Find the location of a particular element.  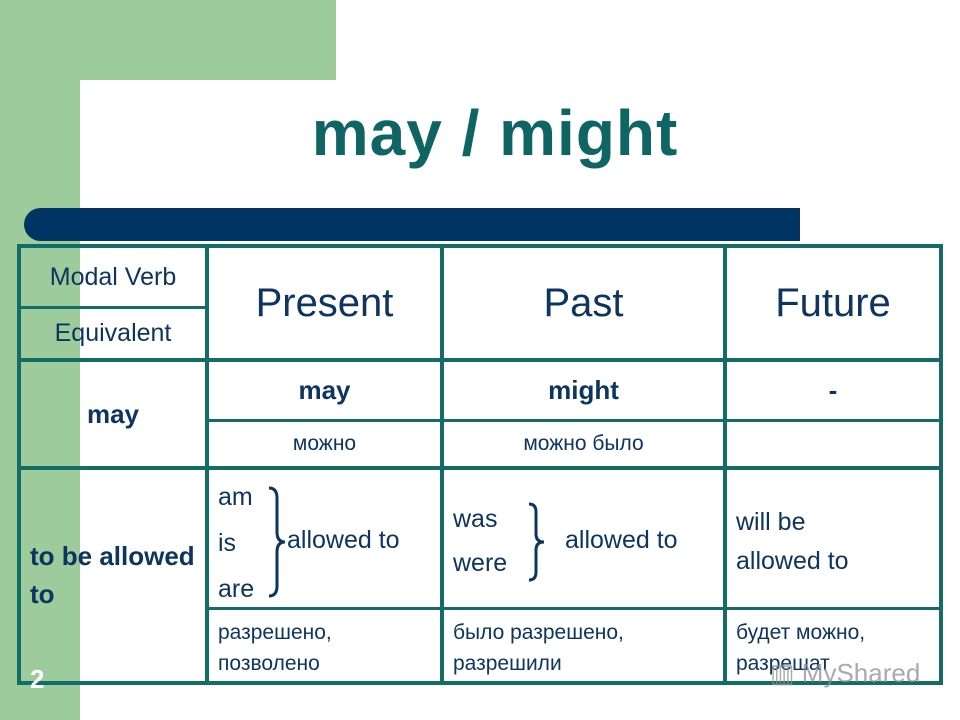

watermark-logo-icon: ▥ is located at coordinates (786, 673).